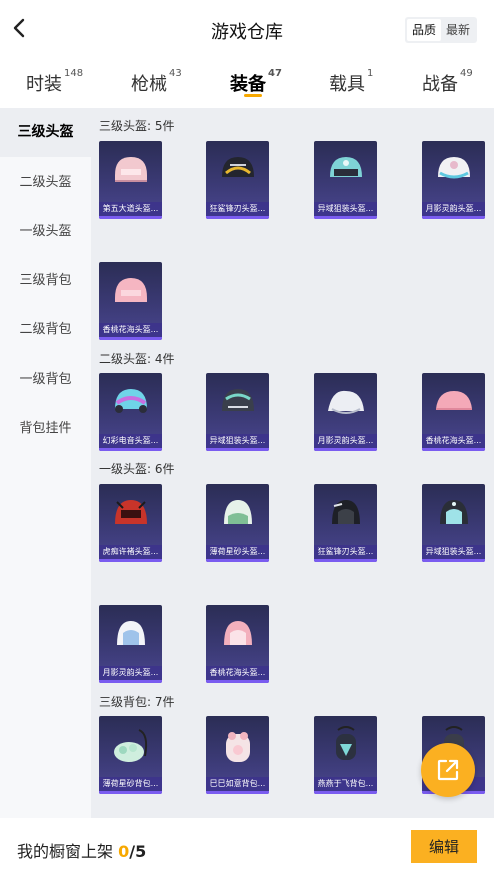  I want to click on sort-toggle: 品质 最新, so click(441, 30).